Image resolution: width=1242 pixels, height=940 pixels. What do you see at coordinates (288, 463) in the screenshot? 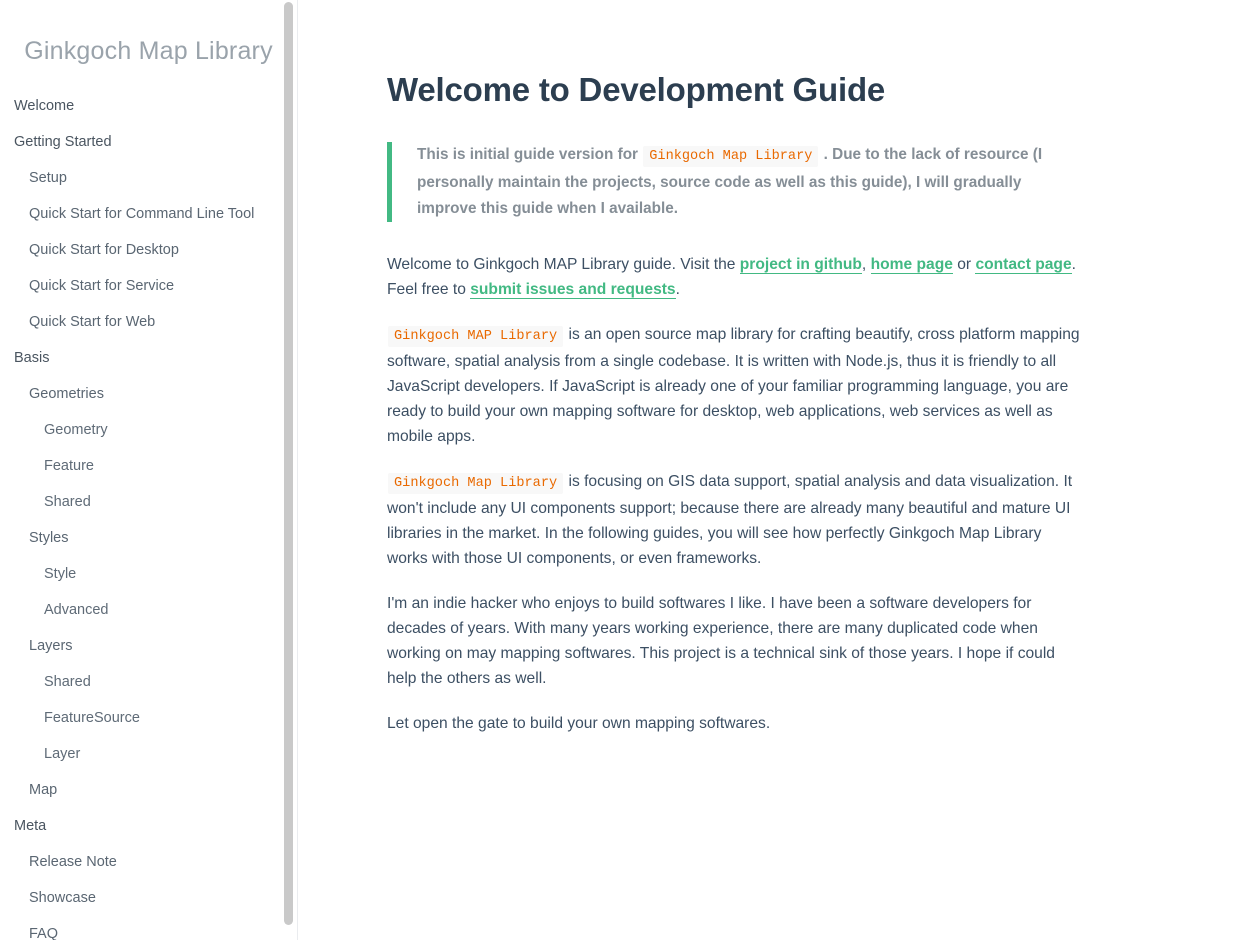
I see `sidebar-scrollbar-thumb` at bounding box center [288, 463].